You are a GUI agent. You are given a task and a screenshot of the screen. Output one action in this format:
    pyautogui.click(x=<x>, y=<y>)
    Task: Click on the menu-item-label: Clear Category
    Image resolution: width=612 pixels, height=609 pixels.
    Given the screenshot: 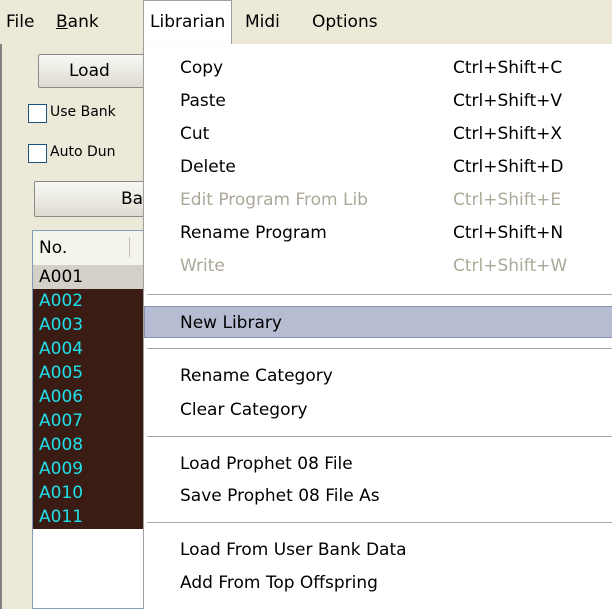 What is the action you would take?
    pyautogui.click(x=244, y=410)
    